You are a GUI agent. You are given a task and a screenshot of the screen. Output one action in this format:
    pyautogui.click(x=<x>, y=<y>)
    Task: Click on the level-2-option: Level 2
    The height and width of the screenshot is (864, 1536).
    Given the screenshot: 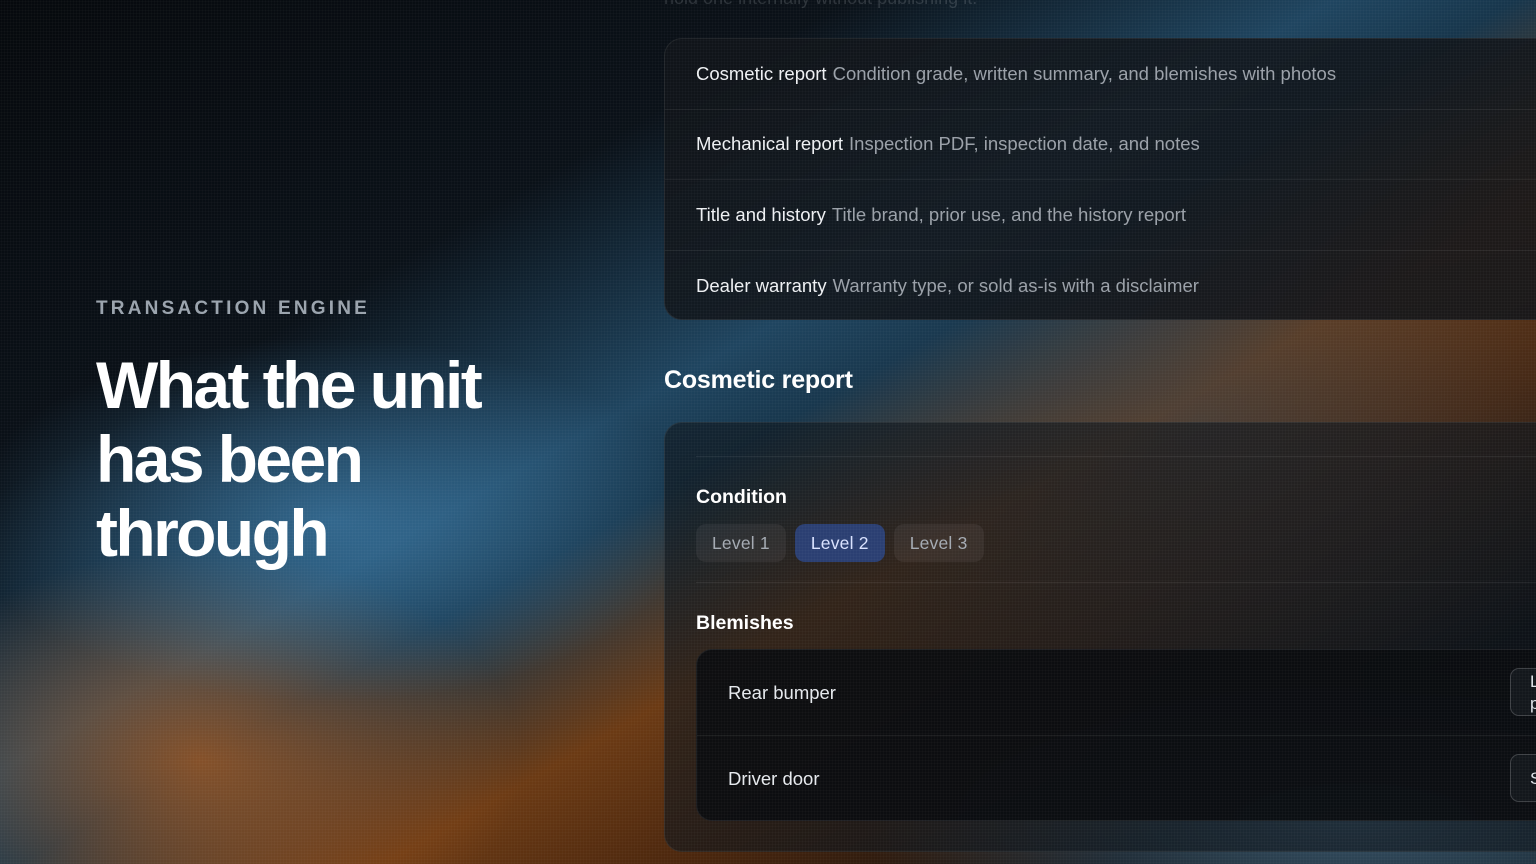 What is the action you would take?
    pyautogui.click(x=839, y=543)
    